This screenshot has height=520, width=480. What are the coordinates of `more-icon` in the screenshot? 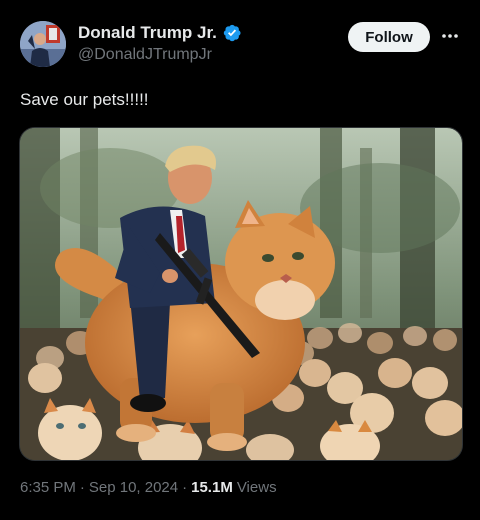 It's located at (450, 36).